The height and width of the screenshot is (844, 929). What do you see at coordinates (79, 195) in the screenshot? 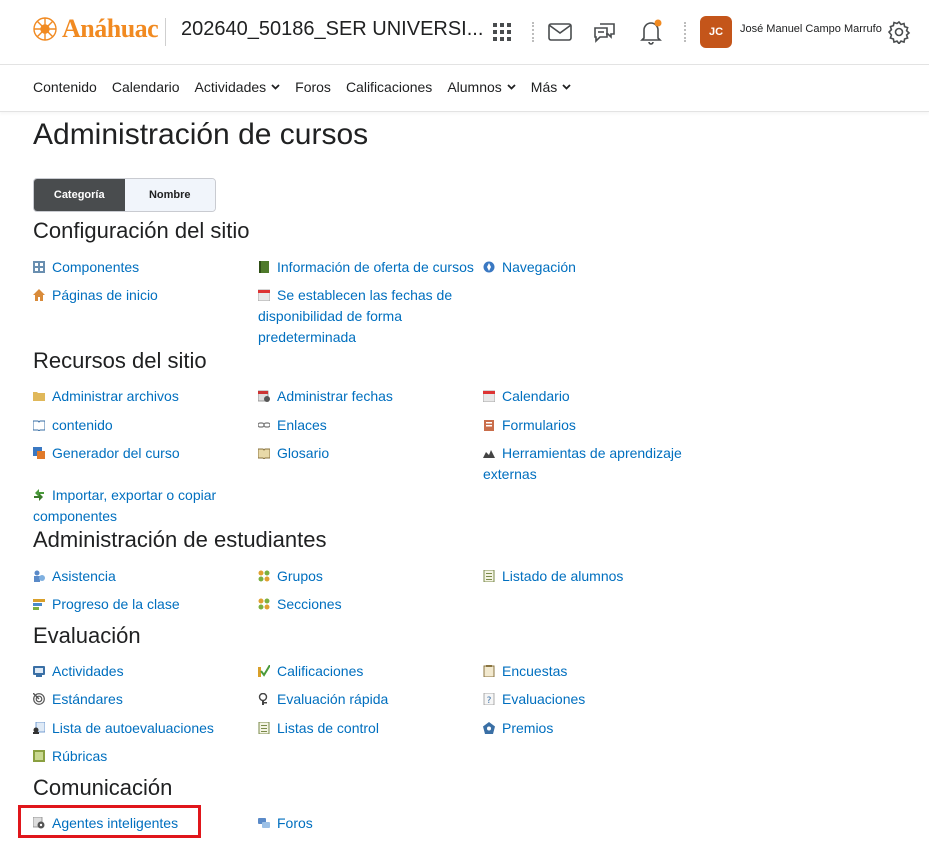
I see `toggle-categoria: Categoría` at bounding box center [79, 195].